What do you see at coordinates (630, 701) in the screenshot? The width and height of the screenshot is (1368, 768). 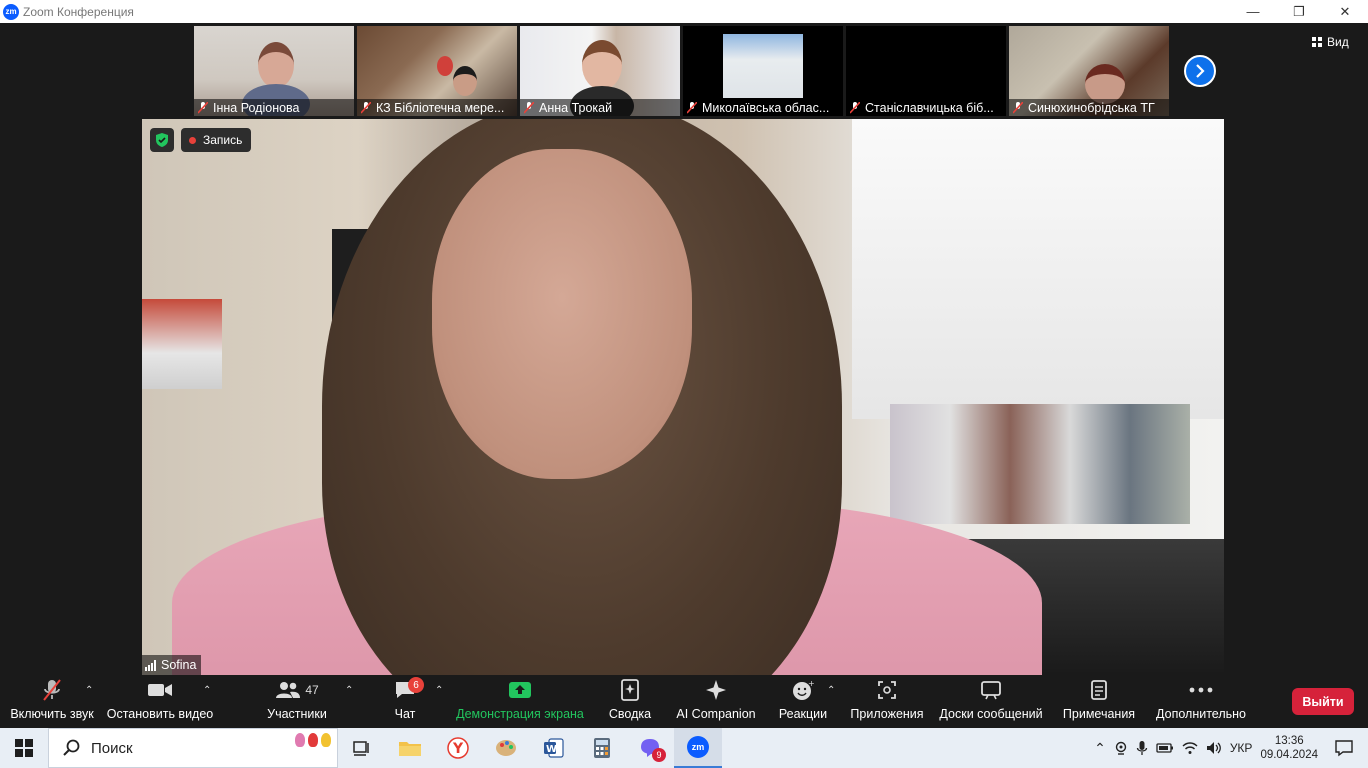 I see `summary-button: Сводка` at bounding box center [630, 701].